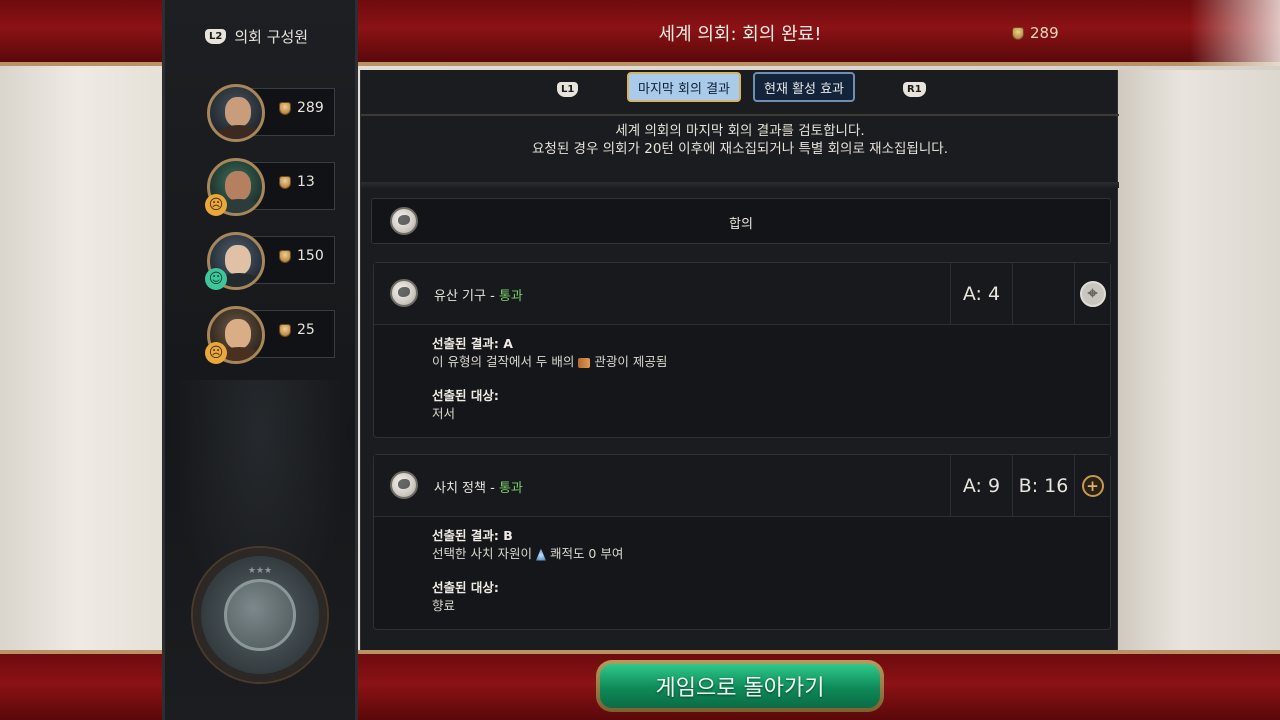  Describe the element at coordinates (528, 553) in the screenshot. I see `outcome-text: 선택한 사치 자원이 쾌적도 0 부여` at that location.